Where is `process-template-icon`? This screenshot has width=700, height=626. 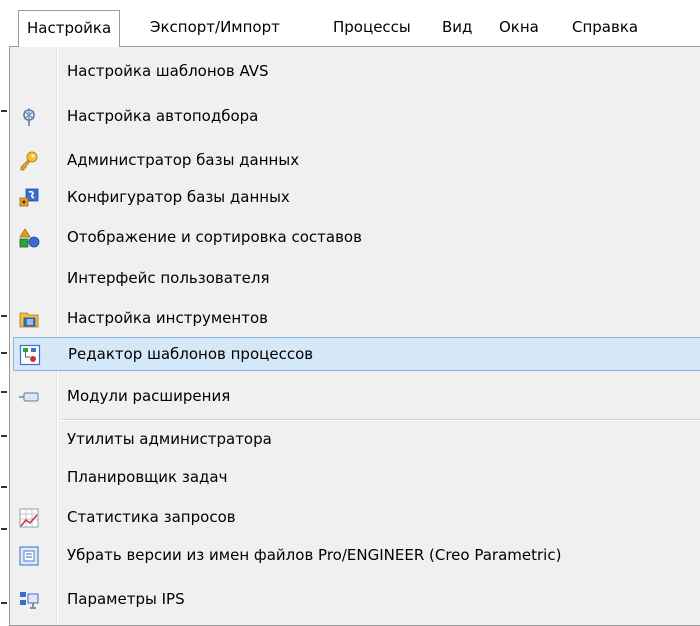 process-template-icon is located at coordinates (30, 355).